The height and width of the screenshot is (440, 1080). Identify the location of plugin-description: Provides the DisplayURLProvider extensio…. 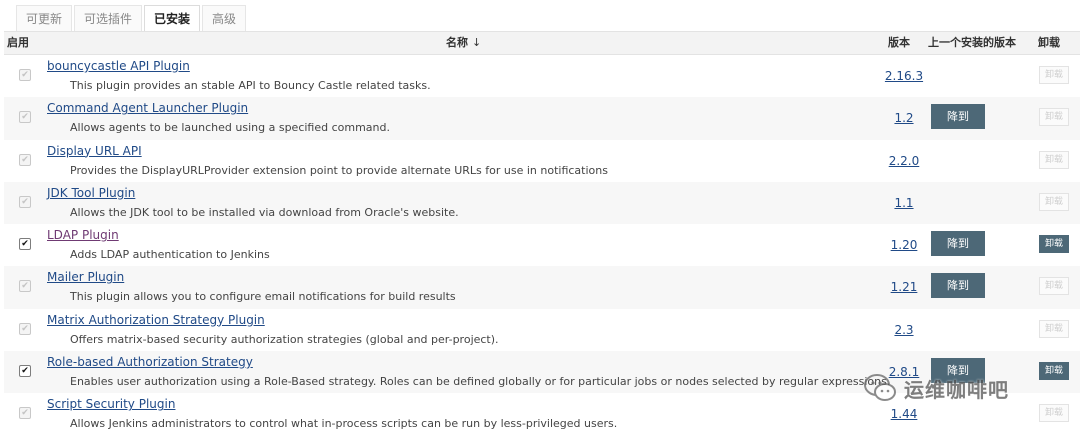
(339, 170).